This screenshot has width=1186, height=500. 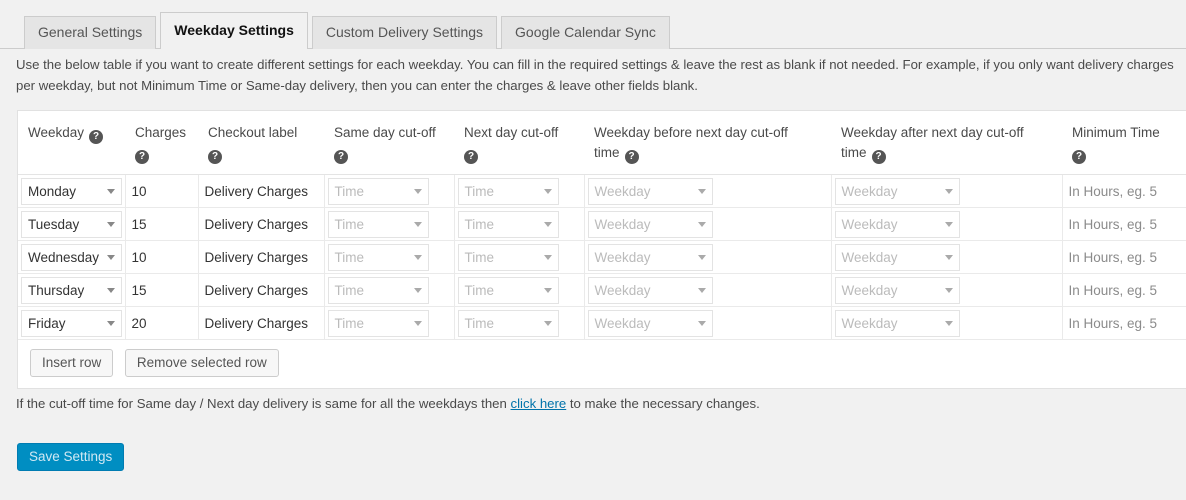 What do you see at coordinates (663, 403) in the screenshot?
I see `cutoff-note-after: to make the necessary changes.` at bounding box center [663, 403].